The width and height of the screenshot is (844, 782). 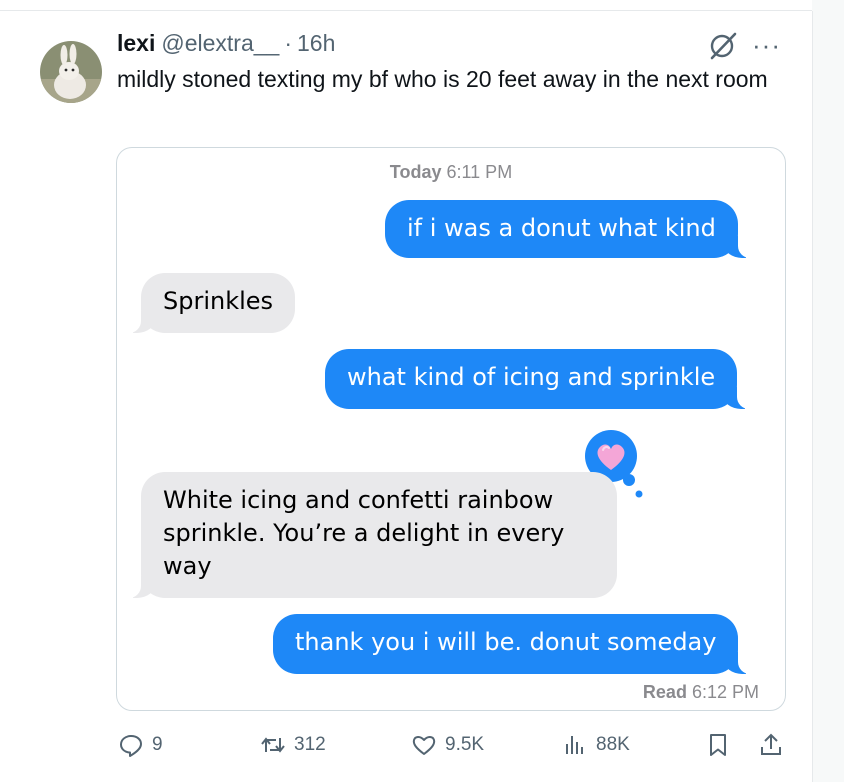 I want to click on like-button: 9.5K, so click(x=447, y=745).